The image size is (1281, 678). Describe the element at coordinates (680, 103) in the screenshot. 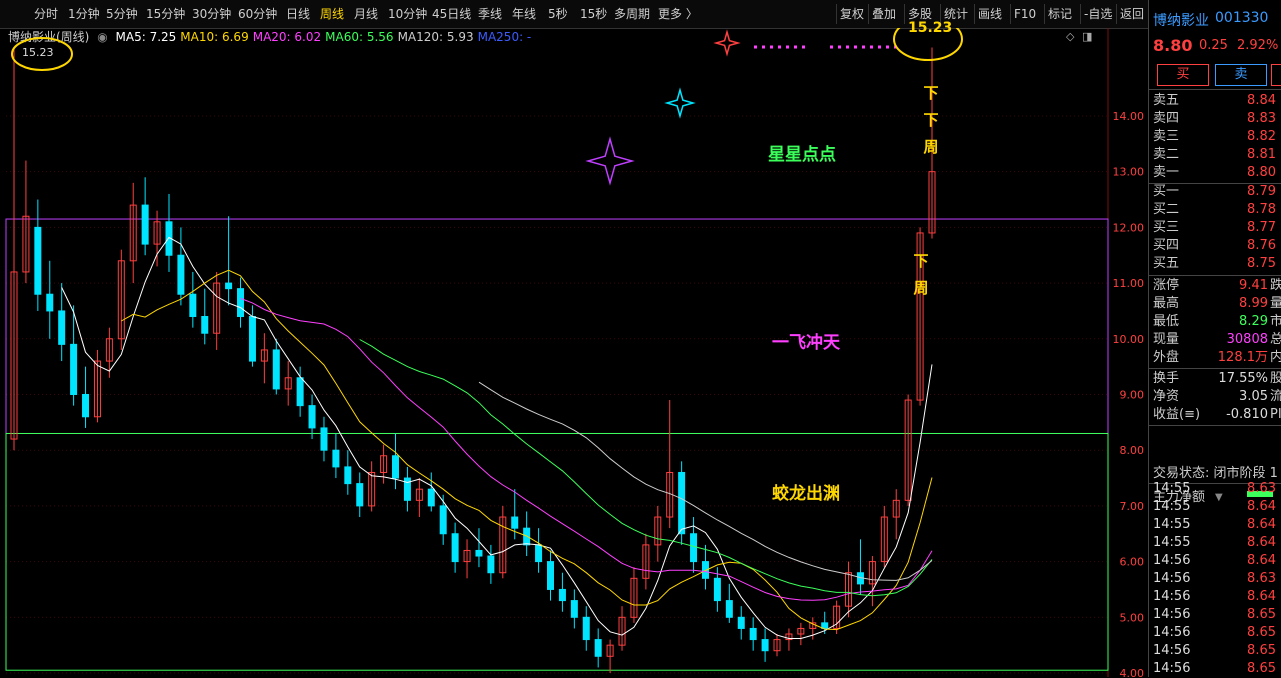

I see `star-cyan` at that location.